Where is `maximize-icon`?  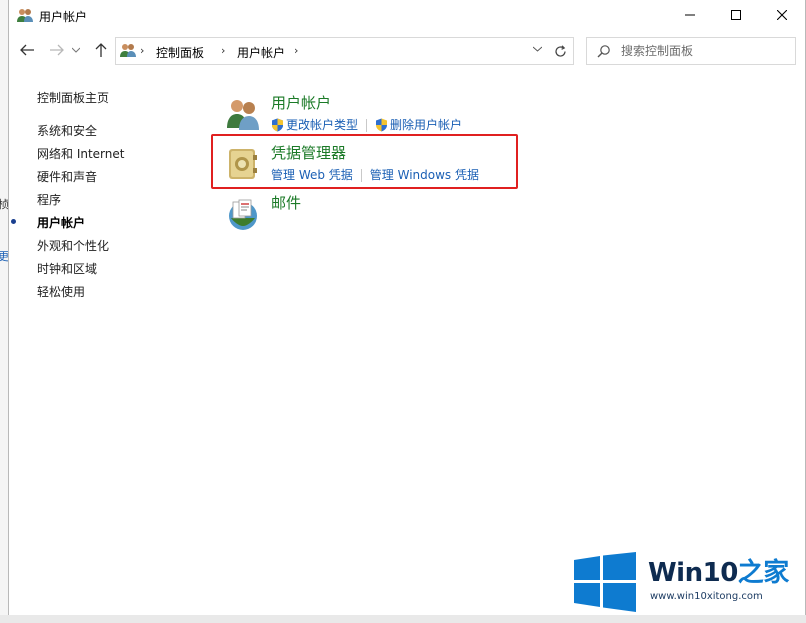
maximize-icon is located at coordinates (736, 15).